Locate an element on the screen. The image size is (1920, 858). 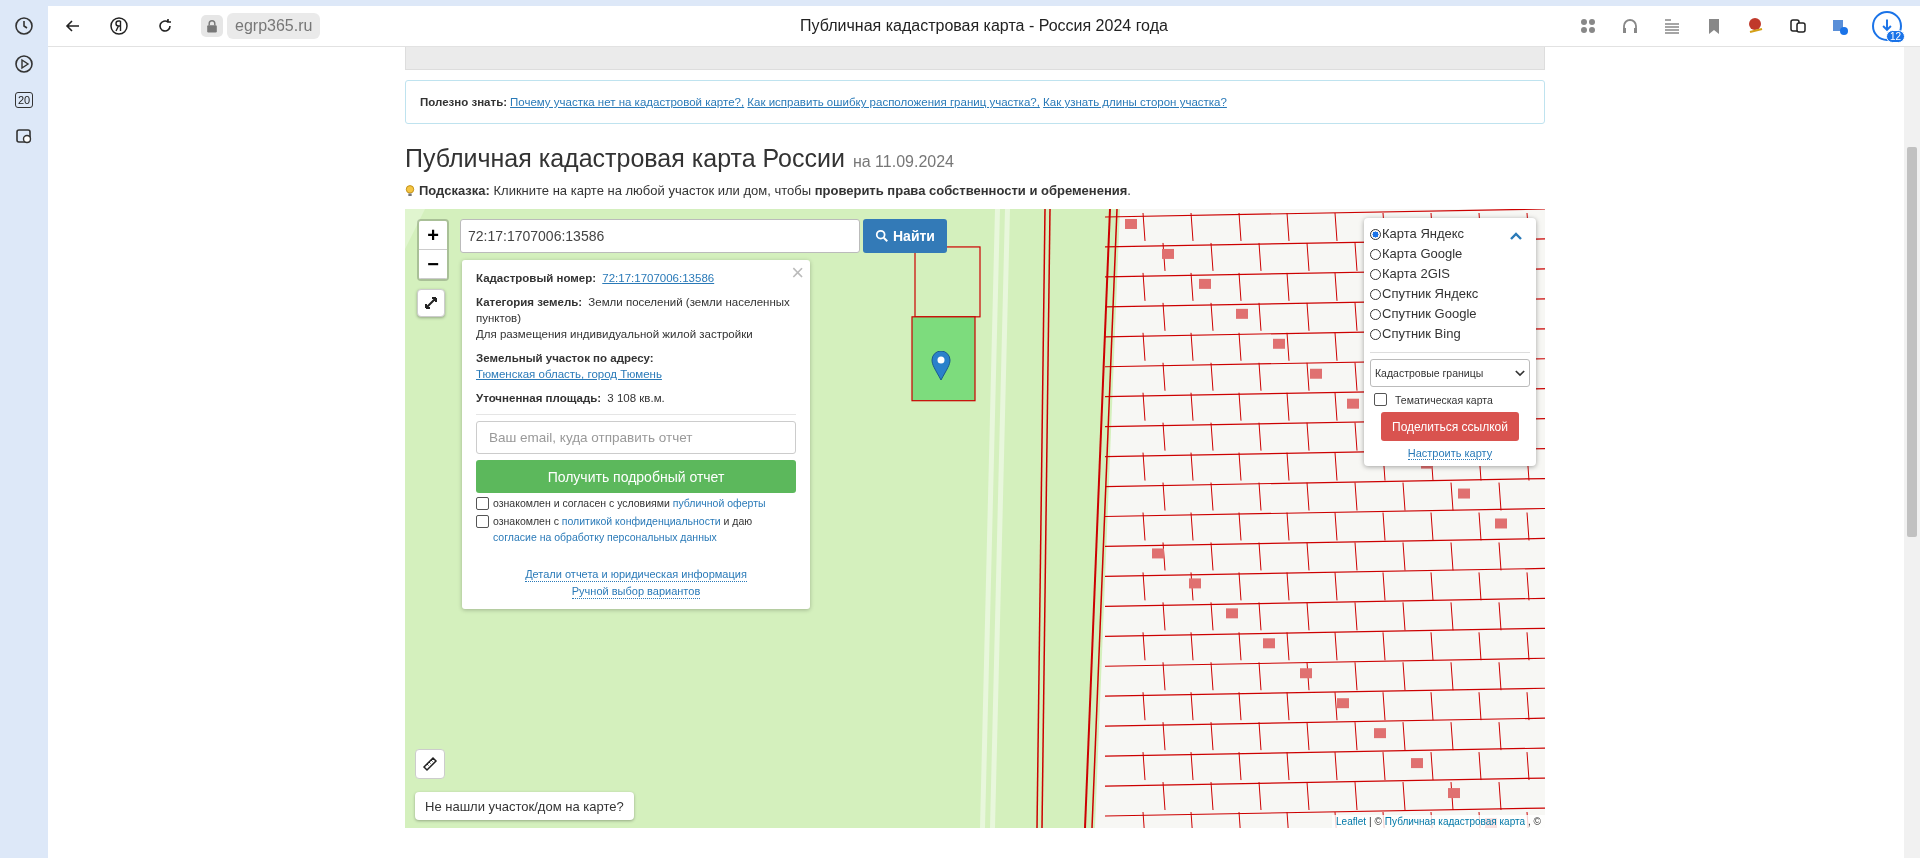
attribution-text: | © is located at coordinates (1375, 821).